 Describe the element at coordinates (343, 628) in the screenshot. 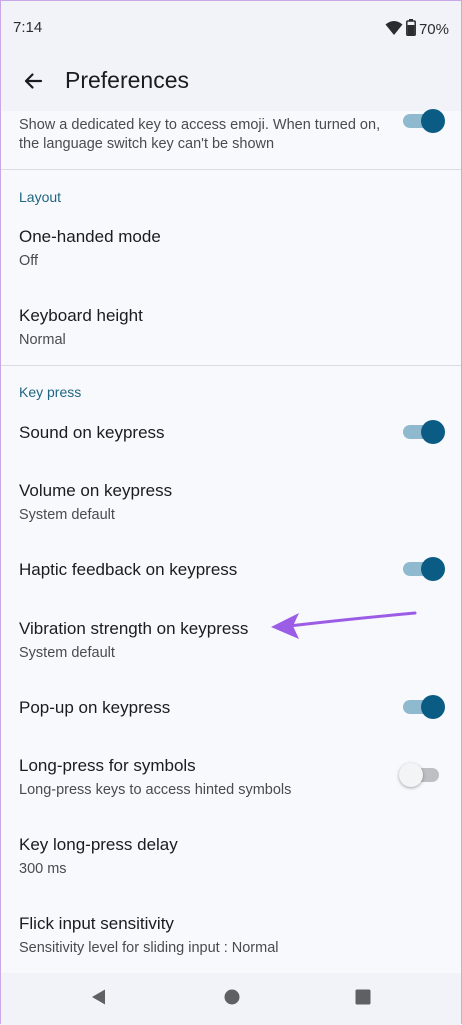

I see `annotation-arrow-icon` at that location.